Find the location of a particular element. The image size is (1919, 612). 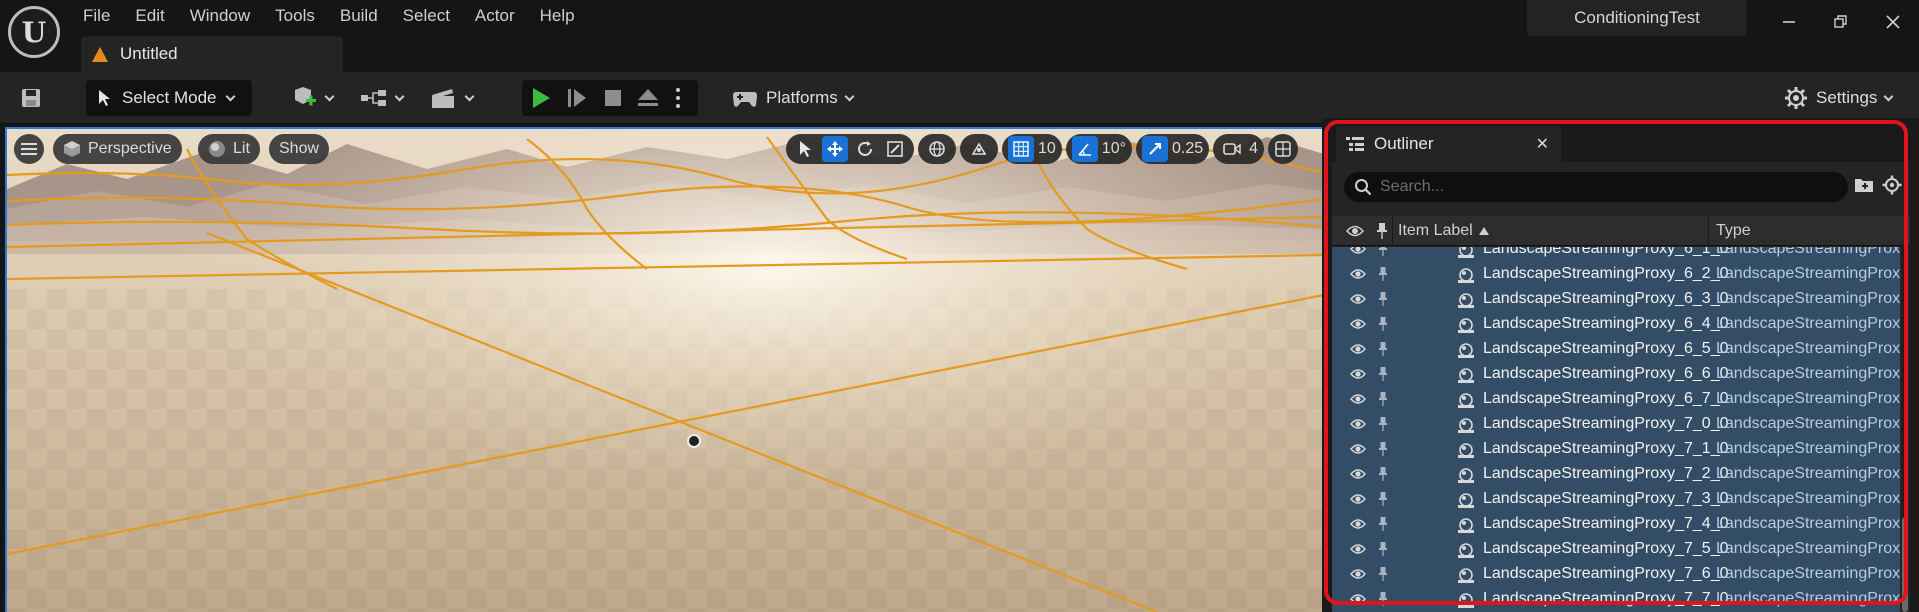

close-window-icon is located at coordinates (1893, 22).